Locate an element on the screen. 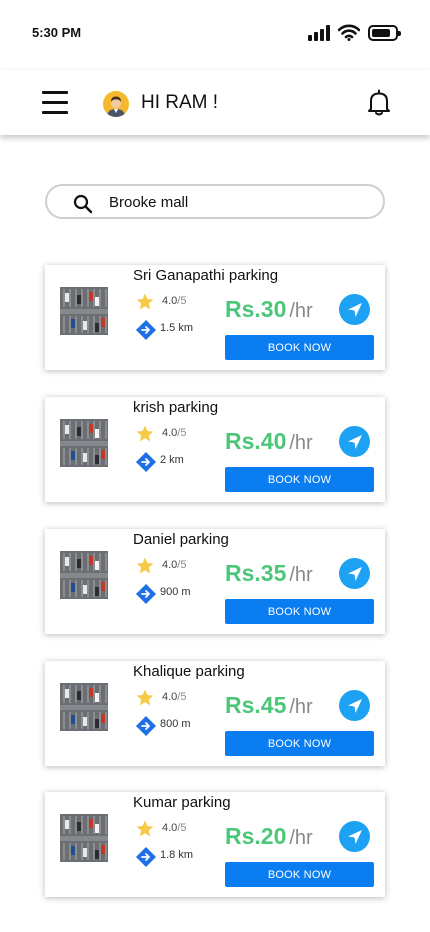 This screenshot has height=932, width=430. status-bar: 5:30 PM is located at coordinates (215, 35).